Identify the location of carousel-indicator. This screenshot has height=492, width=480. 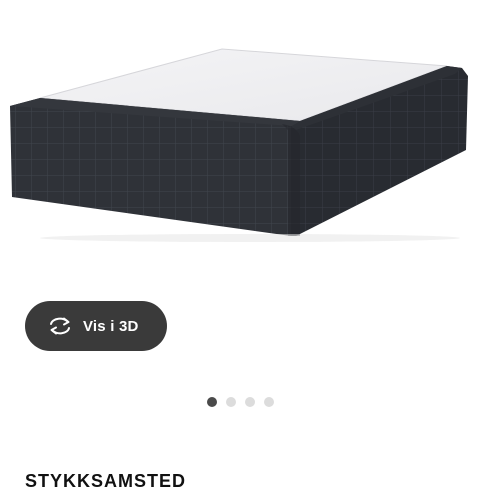
(240, 402).